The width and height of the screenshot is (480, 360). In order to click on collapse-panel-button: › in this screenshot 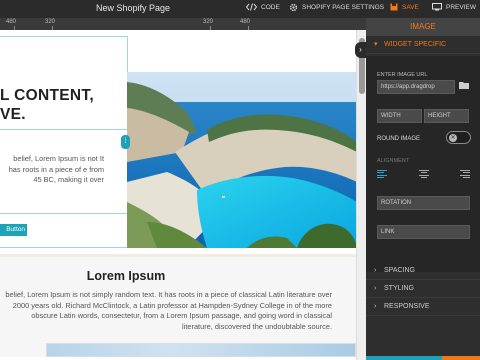, I will do `click(360, 50)`.